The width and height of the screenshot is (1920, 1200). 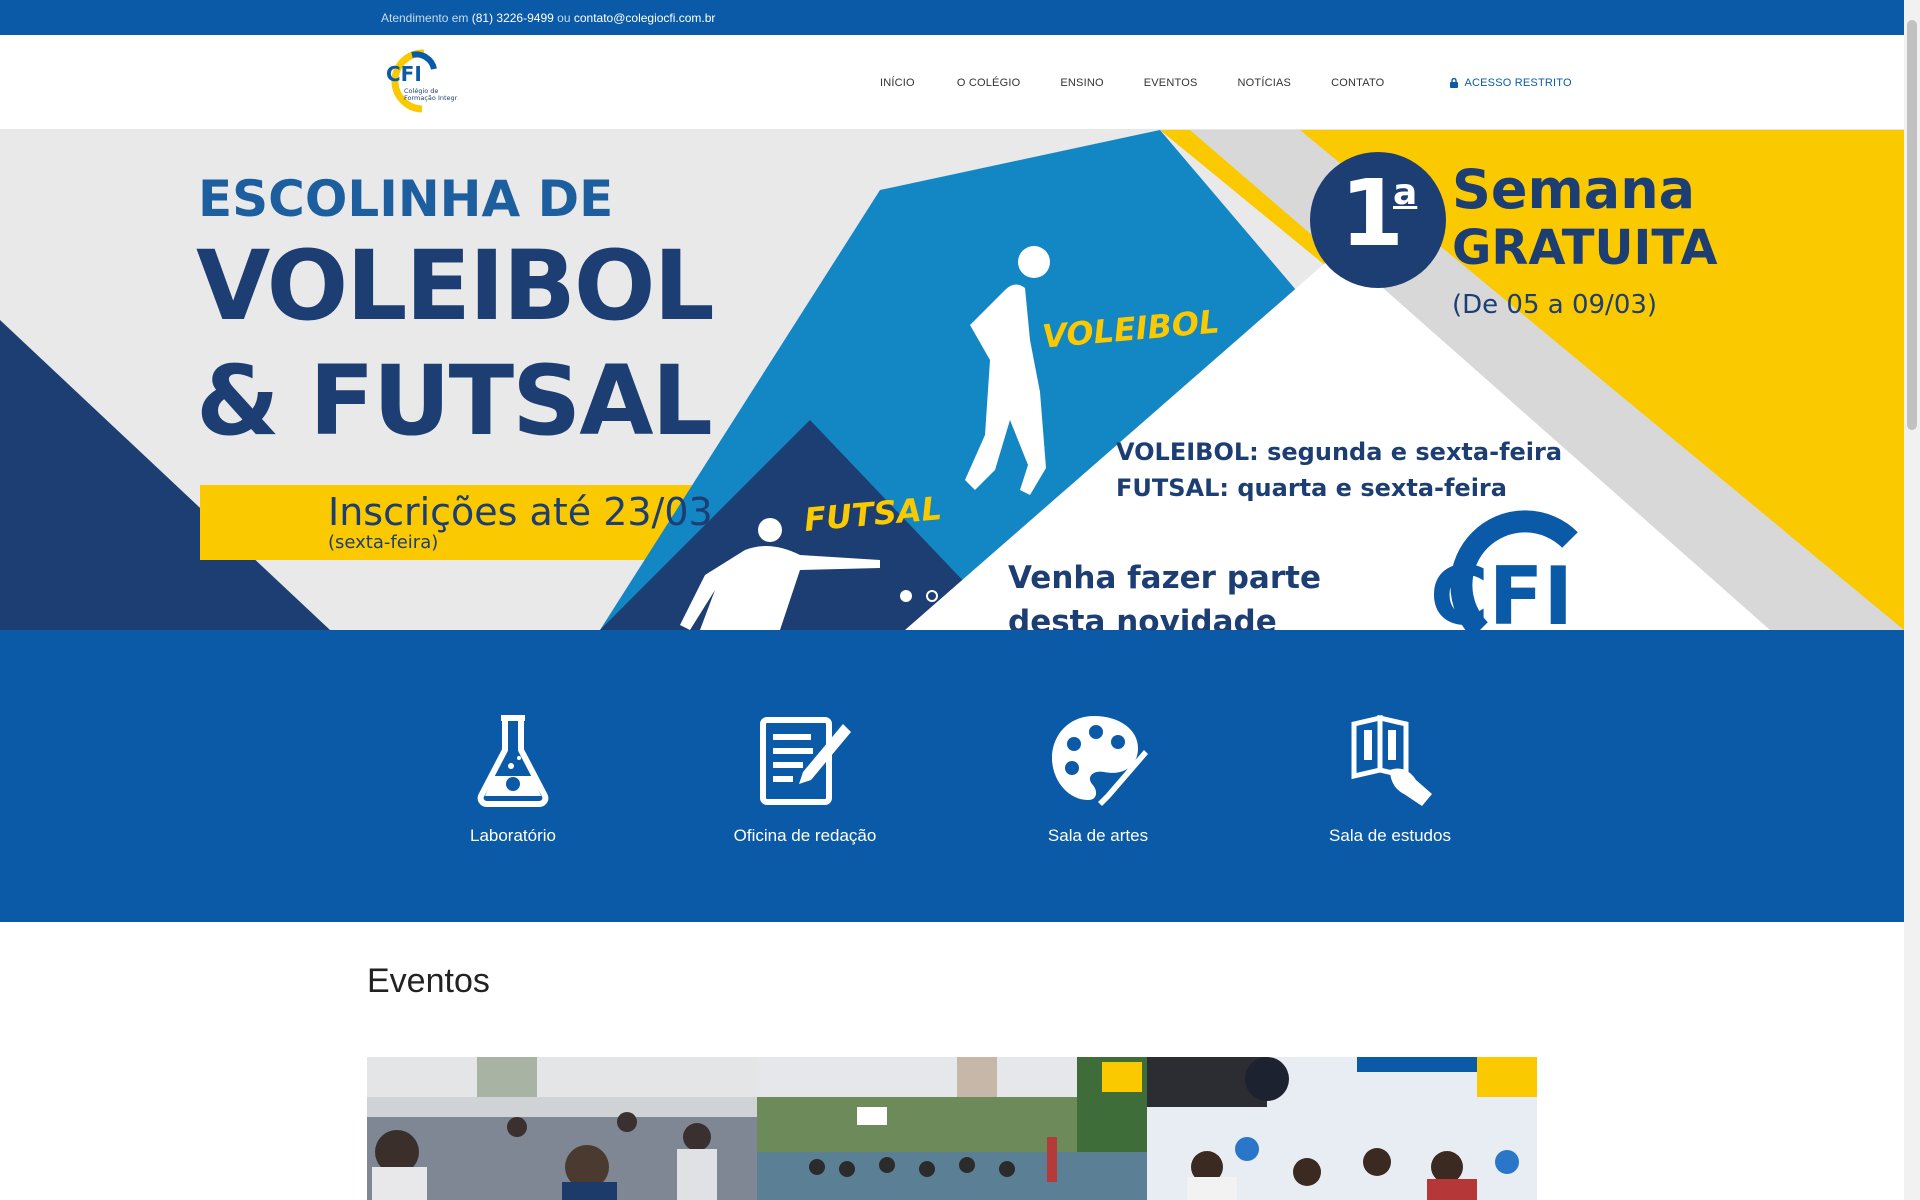 I want to click on palette-icon, so click(x=1100, y=761).